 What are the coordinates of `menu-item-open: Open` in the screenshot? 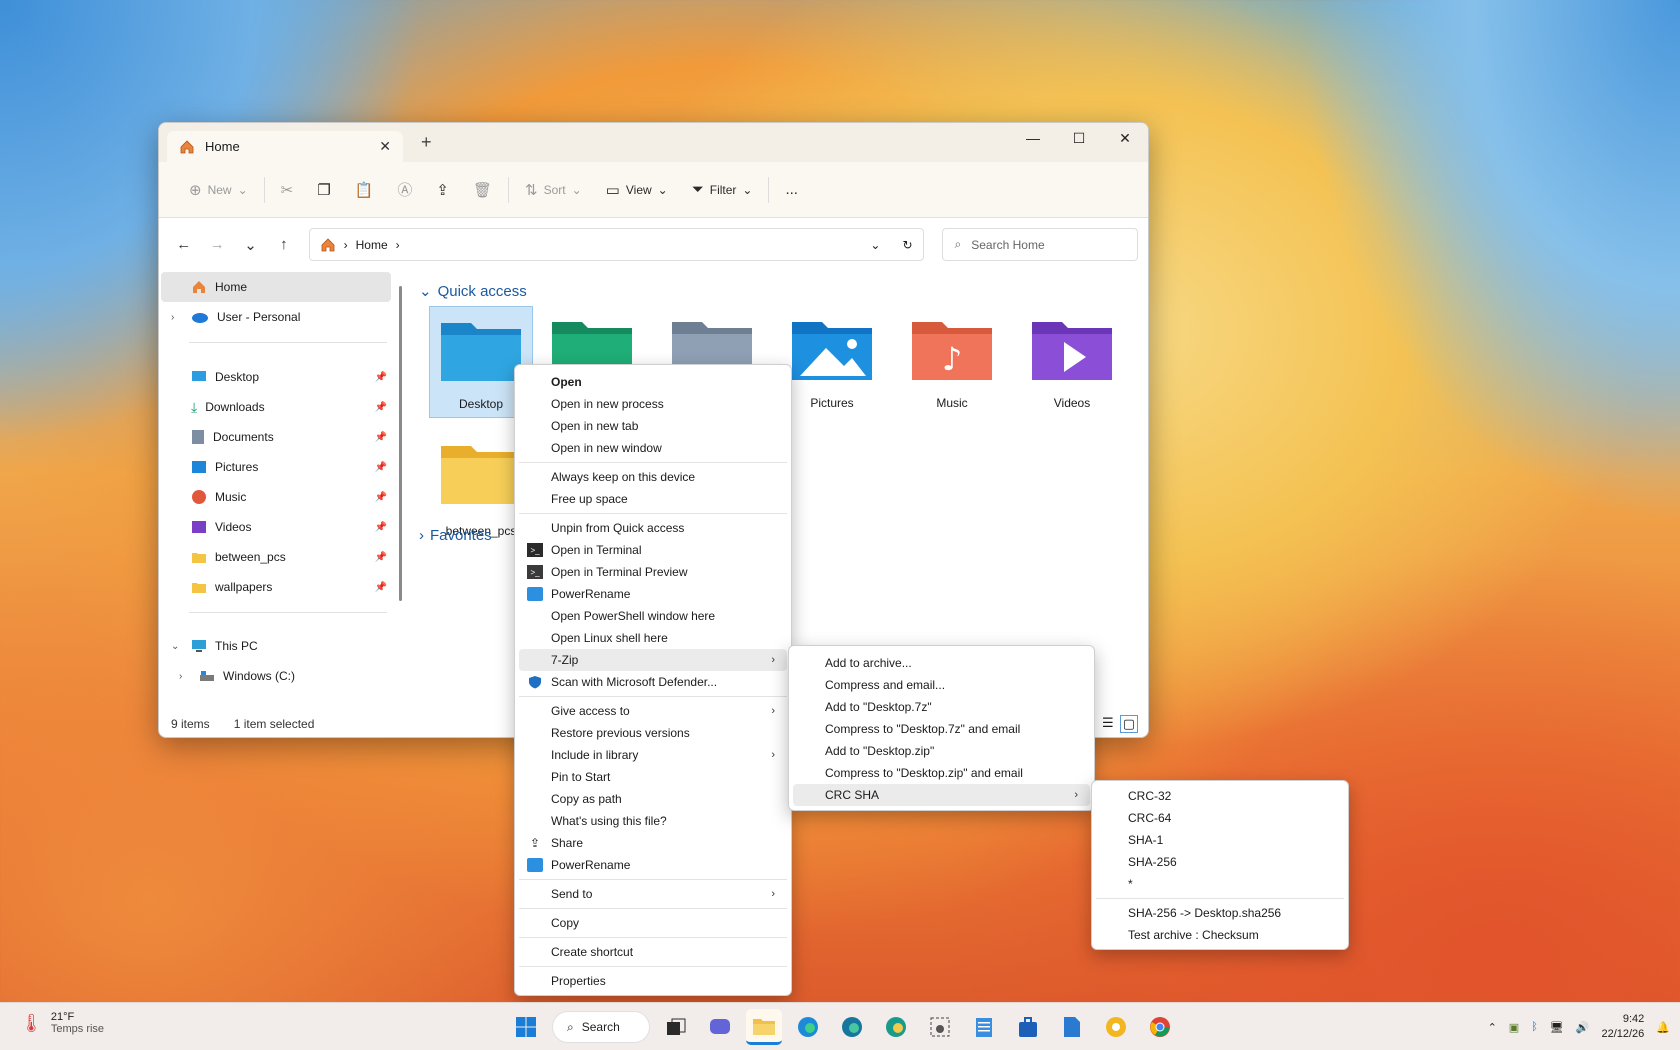 It's located at (653, 382).